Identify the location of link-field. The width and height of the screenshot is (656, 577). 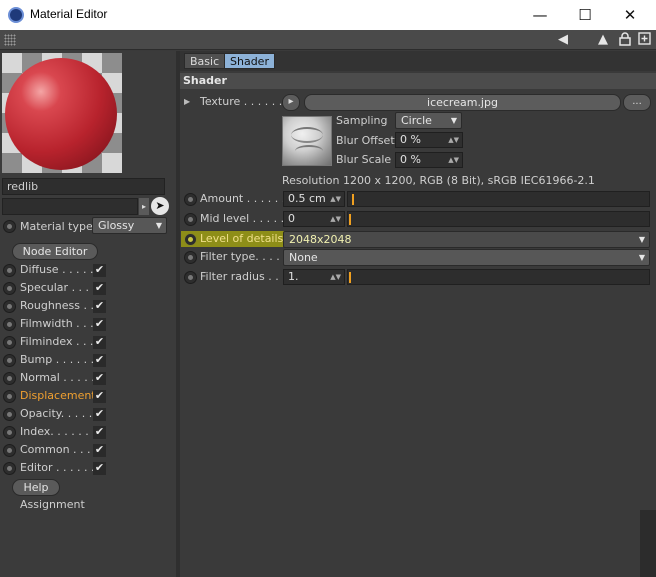
(70, 206).